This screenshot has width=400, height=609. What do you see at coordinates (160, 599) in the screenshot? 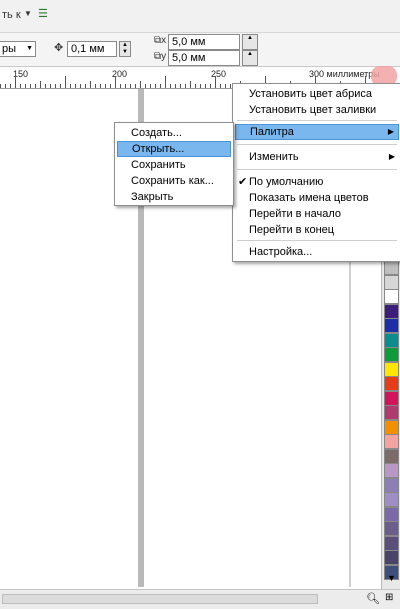
I see `scroll-track` at bounding box center [160, 599].